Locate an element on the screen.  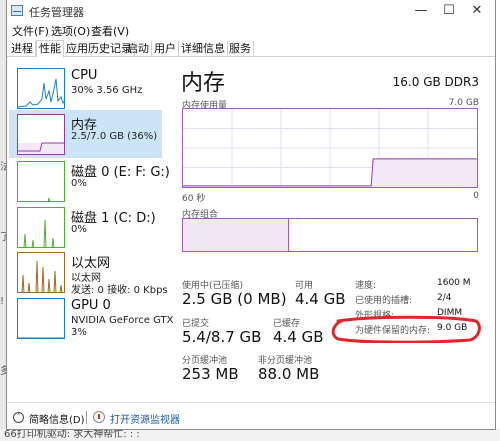
sidebar-item-disk-1: 磁盘 1 (C: D:) 0% is located at coordinates (85, 227).